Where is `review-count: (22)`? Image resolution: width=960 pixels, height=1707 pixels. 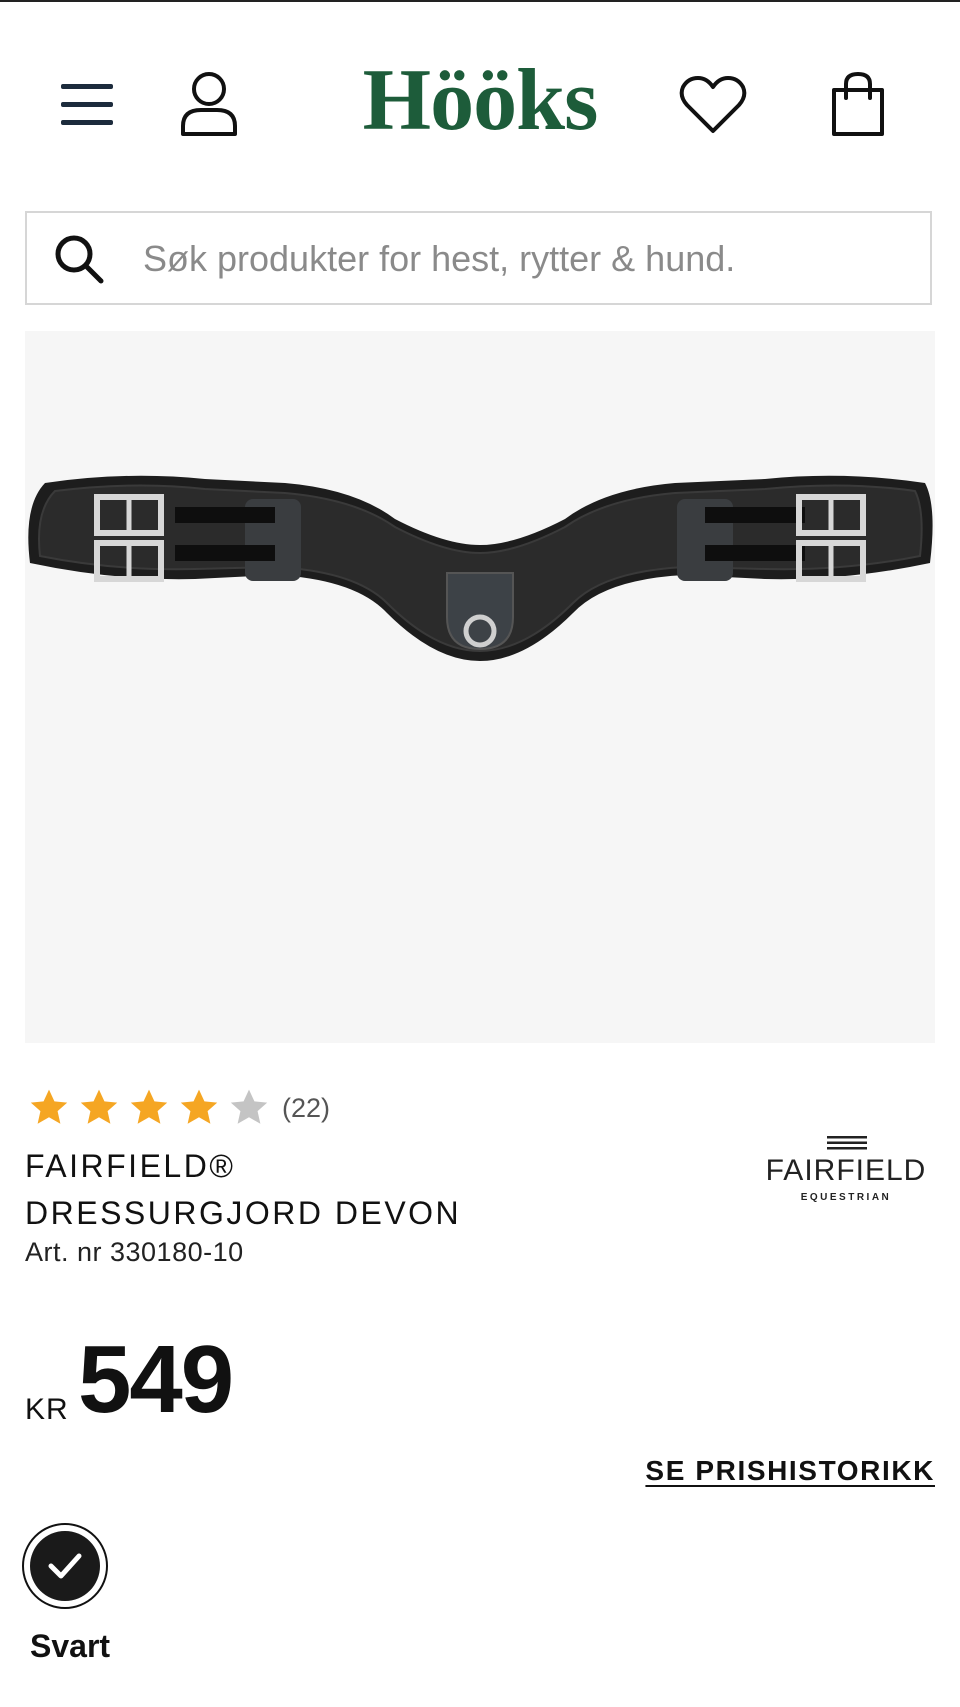
review-count: (22) is located at coordinates (306, 1108).